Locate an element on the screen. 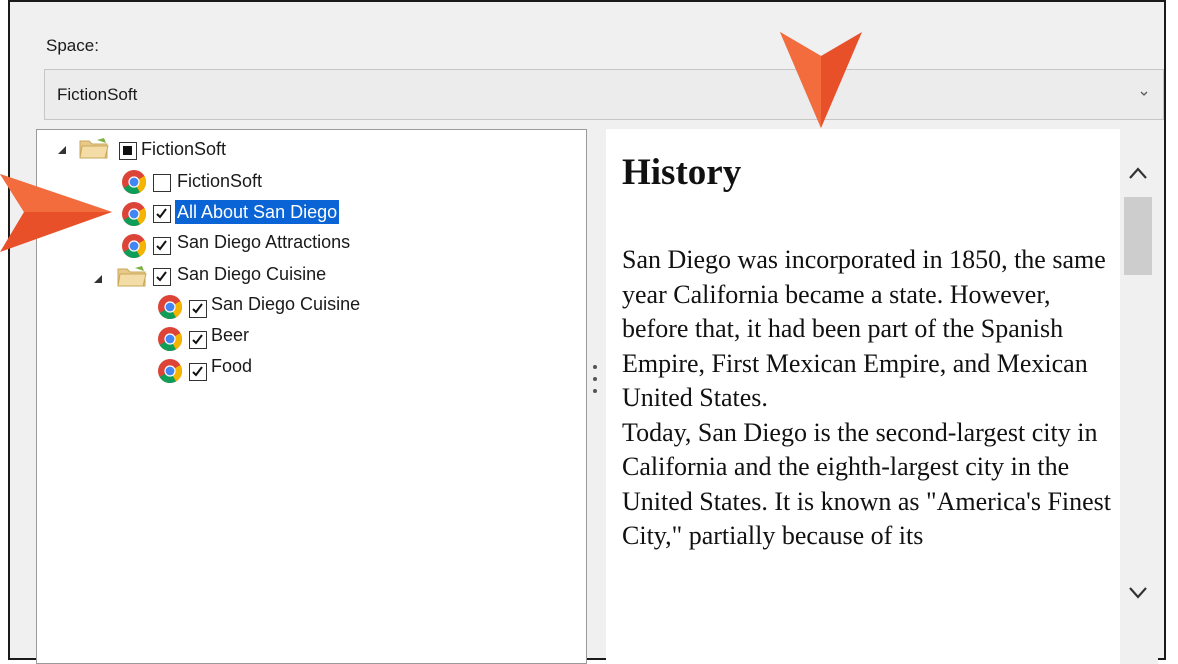 This screenshot has width=1178, height=664. tree-node-label: San Diego Attractions is located at coordinates (264, 242).